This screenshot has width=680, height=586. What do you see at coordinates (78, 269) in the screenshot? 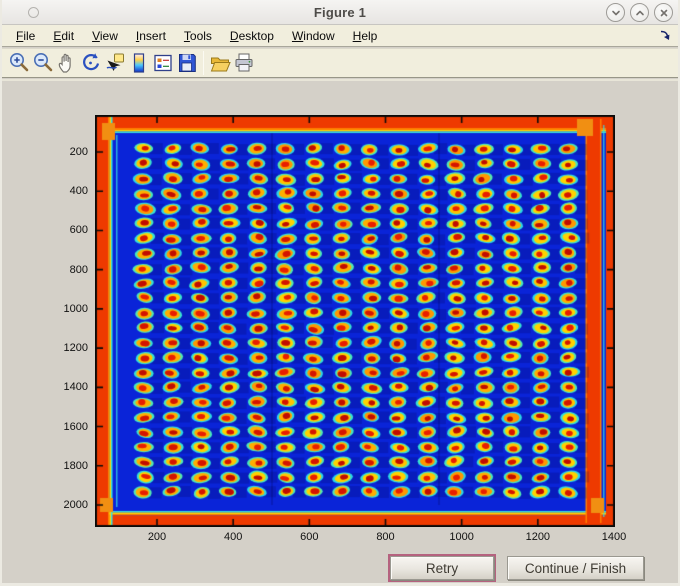
I see `y-tick-label: 800` at bounding box center [78, 269].